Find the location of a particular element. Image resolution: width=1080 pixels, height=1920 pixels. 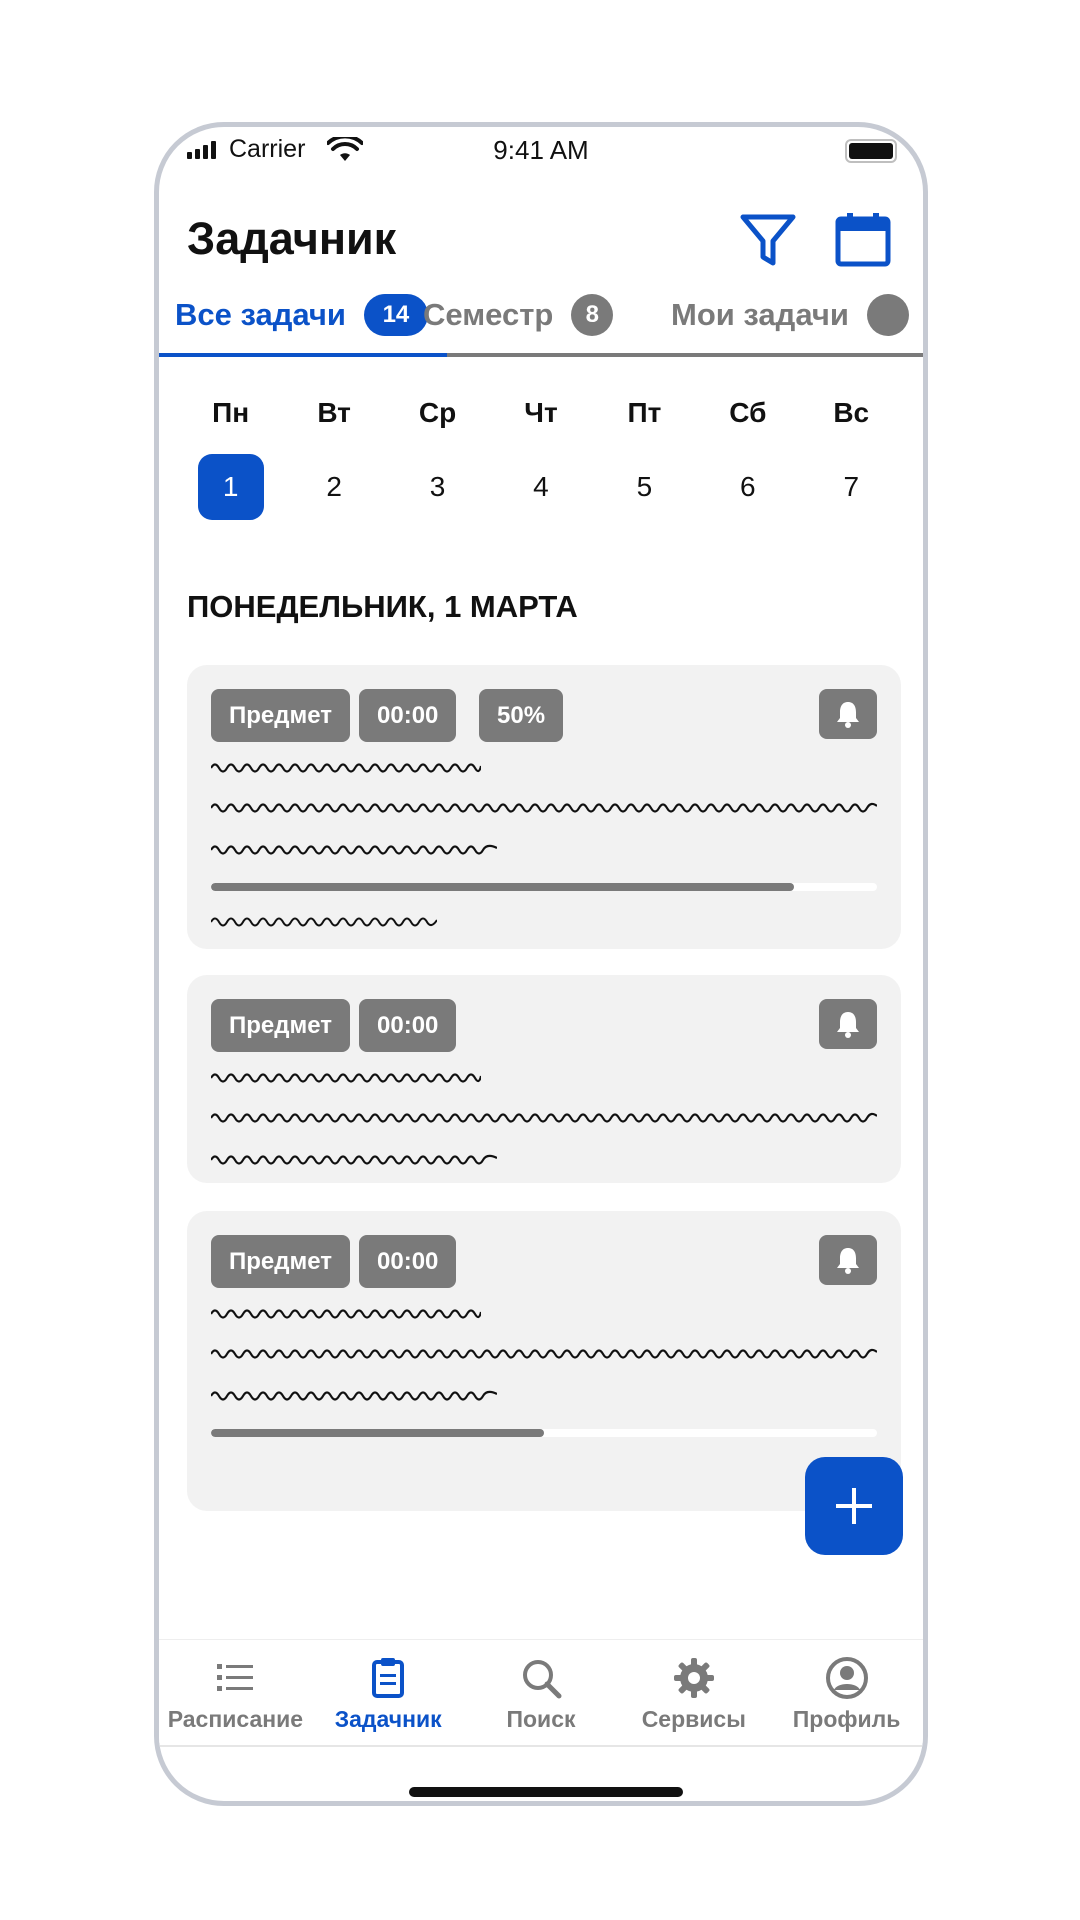

list-icon is located at coordinates (235, 1677).